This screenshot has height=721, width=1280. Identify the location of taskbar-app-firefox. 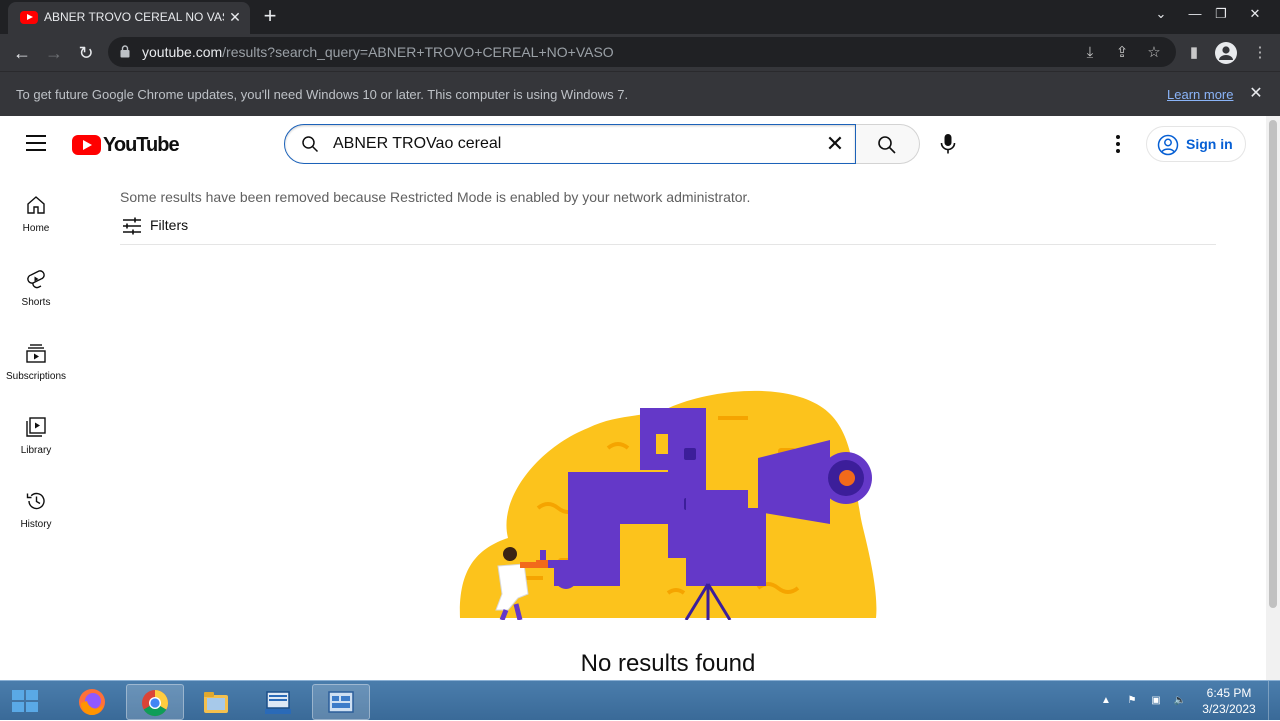
(93, 702).